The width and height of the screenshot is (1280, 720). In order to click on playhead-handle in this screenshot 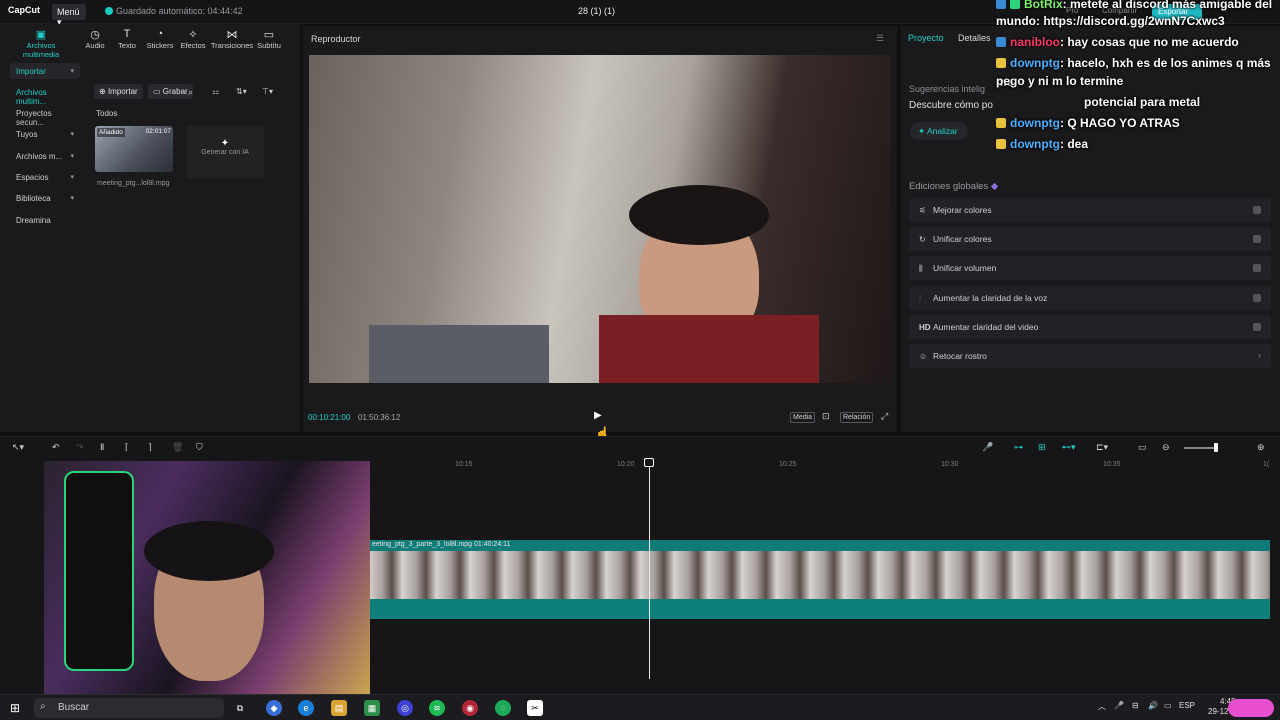, I will do `click(649, 462)`.